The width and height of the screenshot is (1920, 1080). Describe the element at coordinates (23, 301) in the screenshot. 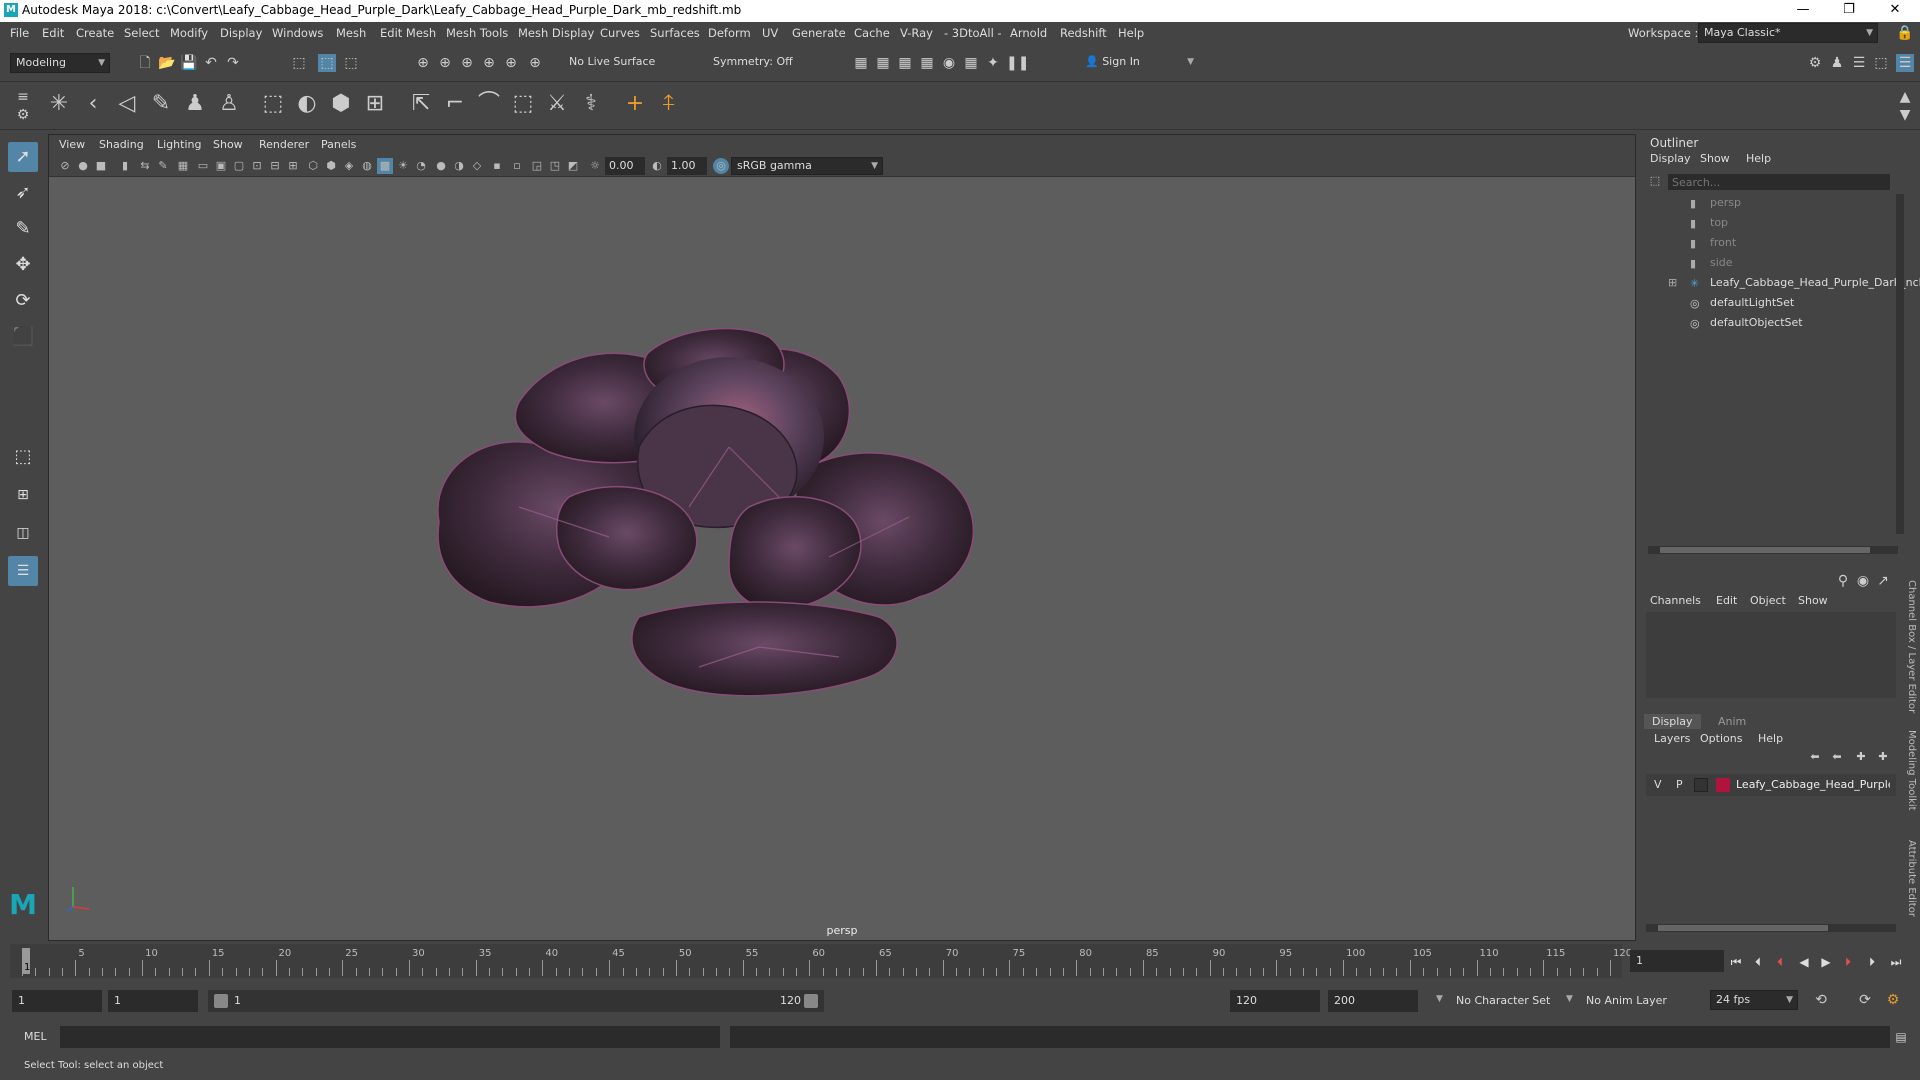

I see `rotate-tool-icon: ⟳` at that location.